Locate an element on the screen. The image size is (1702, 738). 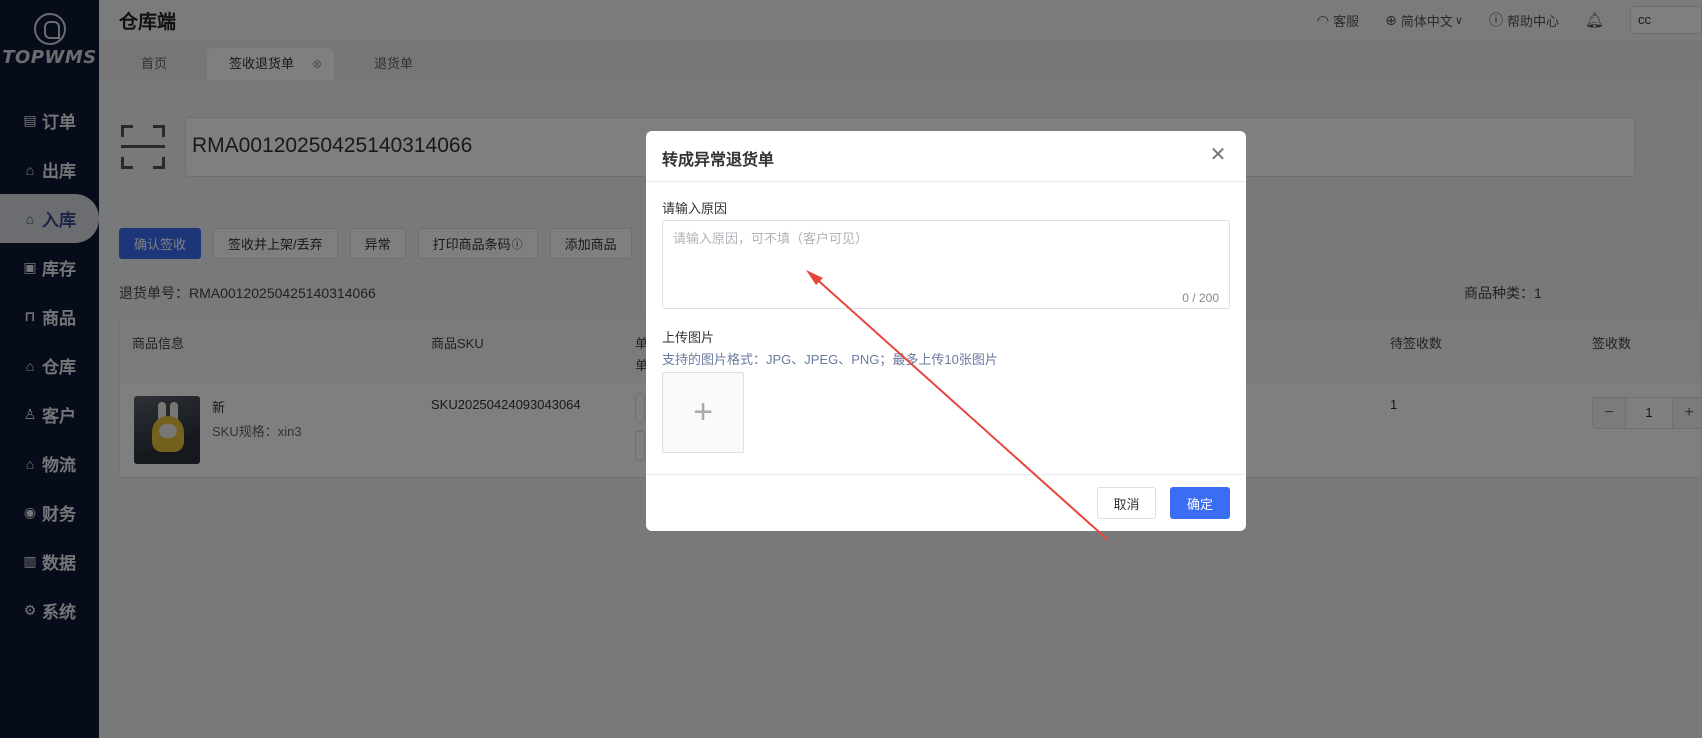
dialog-title: 转成异常退货单 is located at coordinates (718, 160).